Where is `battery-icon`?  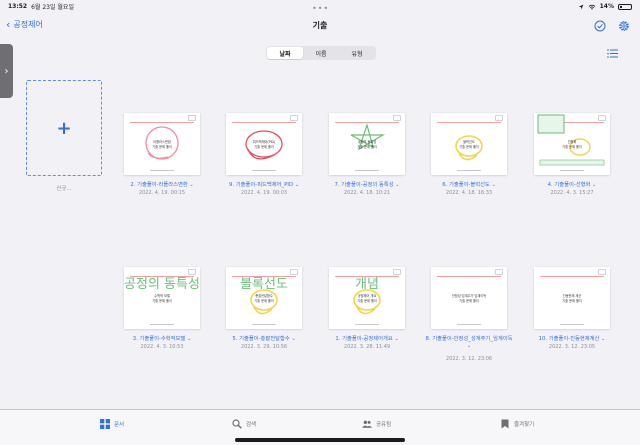 battery-icon is located at coordinates (625, 6).